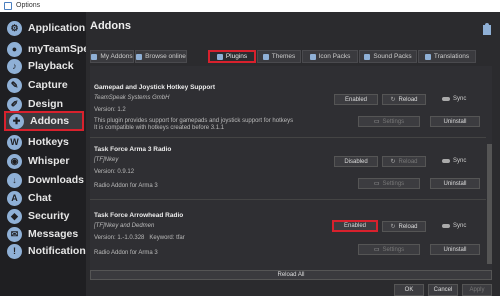  Describe the element at coordinates (8, 6) in the screenshot. I see `app-icon` at that location.